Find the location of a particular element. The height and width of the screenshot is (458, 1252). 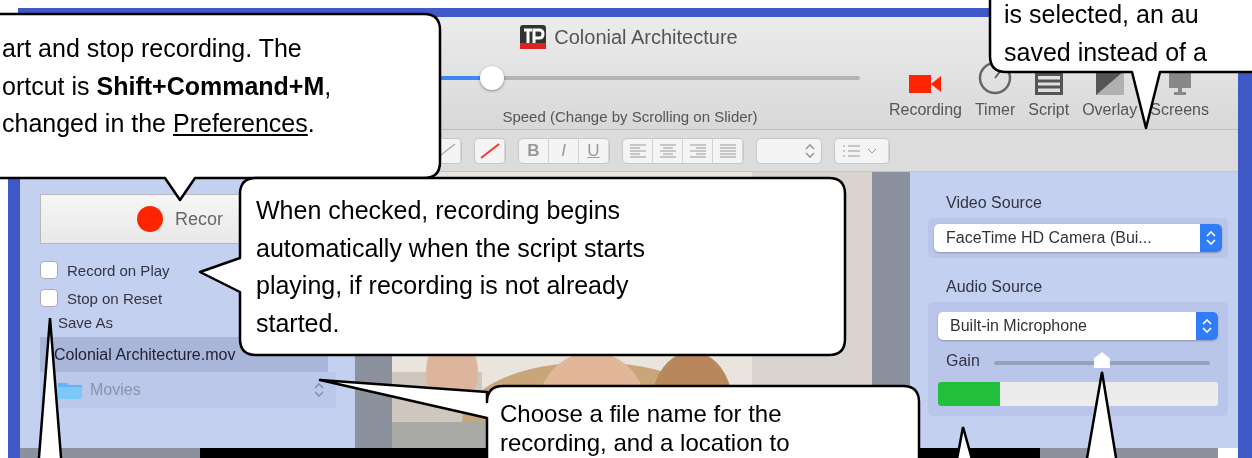

folder-icon is located at coordinates (70, 390).